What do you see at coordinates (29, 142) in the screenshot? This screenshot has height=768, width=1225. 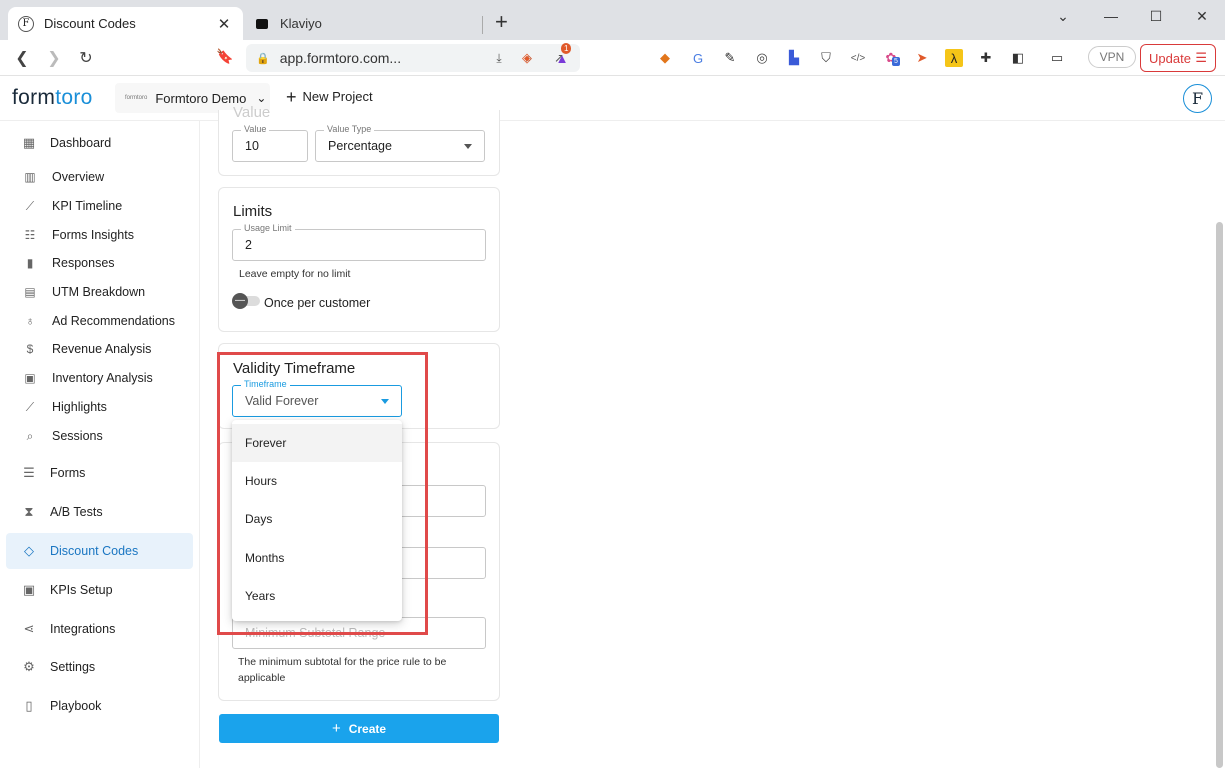 I see `dashboard-icon: ▦` at bounding box center [29, 142].